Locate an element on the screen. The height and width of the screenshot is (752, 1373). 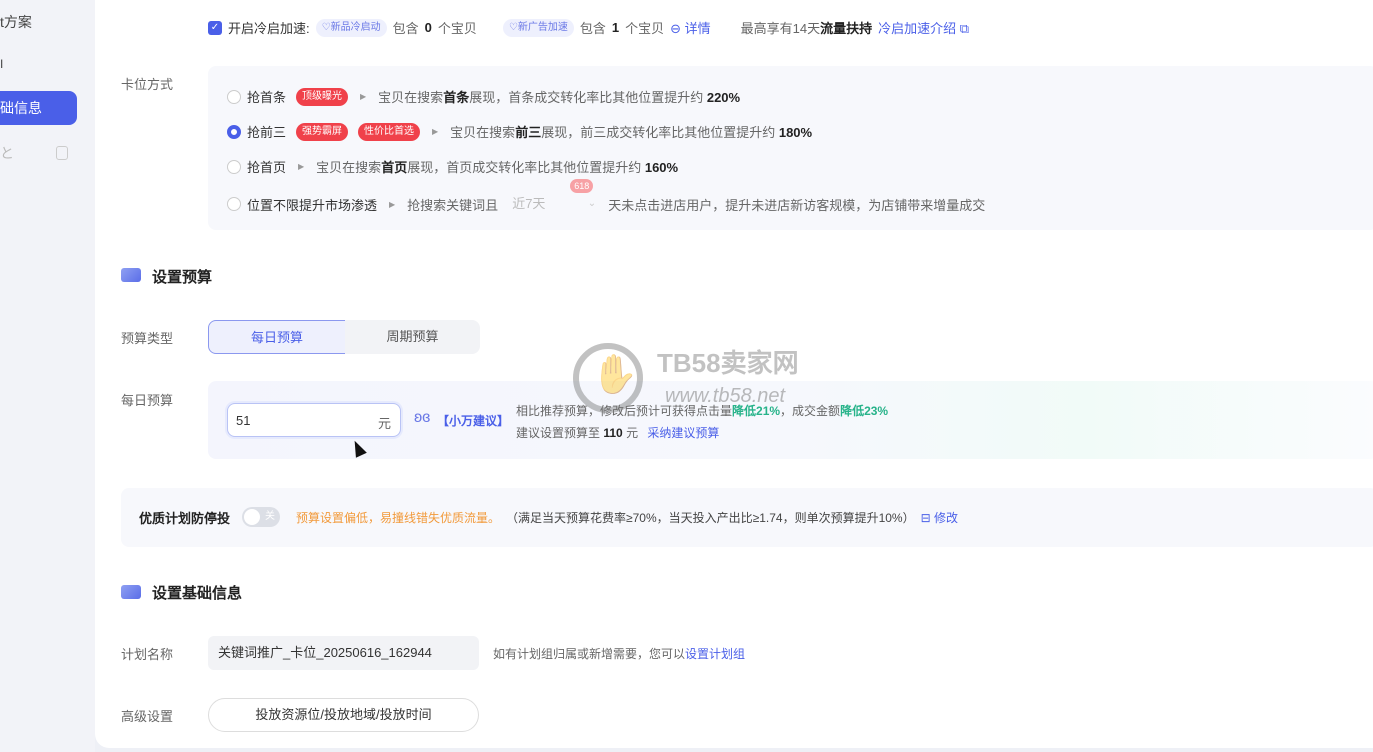
daily-budget-label: 每日预算 is located at coordinates (147, 400).